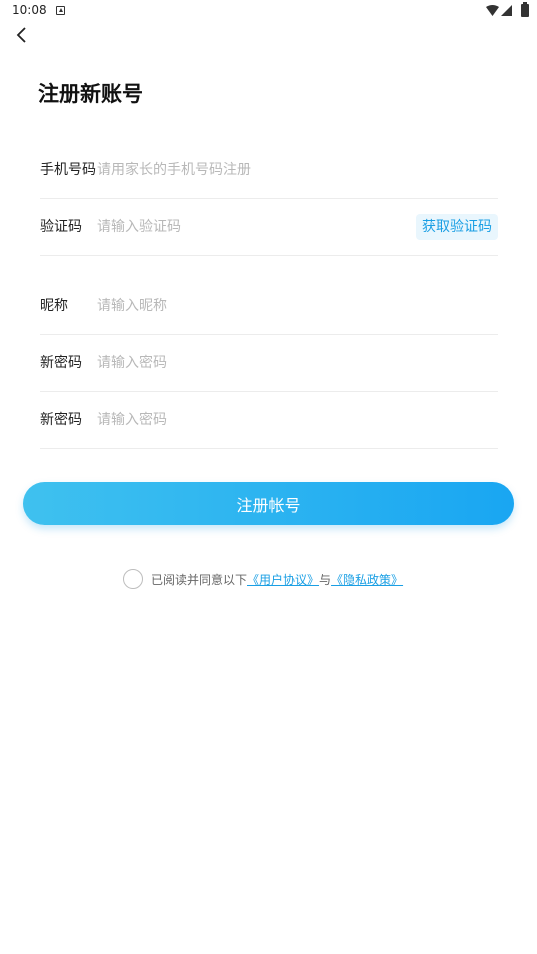 The height and width of the screenshot is (954, 537). I want to click on password-confirm-field-row: 新密码, so click(269, 420).